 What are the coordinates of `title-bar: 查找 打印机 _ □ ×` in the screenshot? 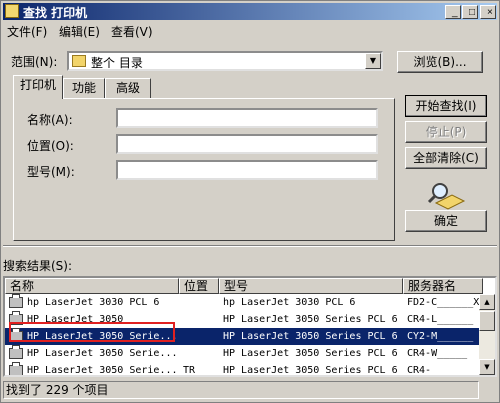 It's located at (250, 11).